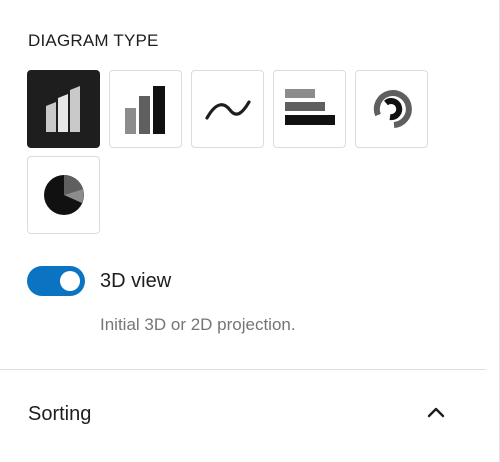 This screenshot has height=462, width=500. What do you see at coordinates (136, 280) in the screenshot?
I see `3d-view-label: 3D view` at bounding box center [136, 280].